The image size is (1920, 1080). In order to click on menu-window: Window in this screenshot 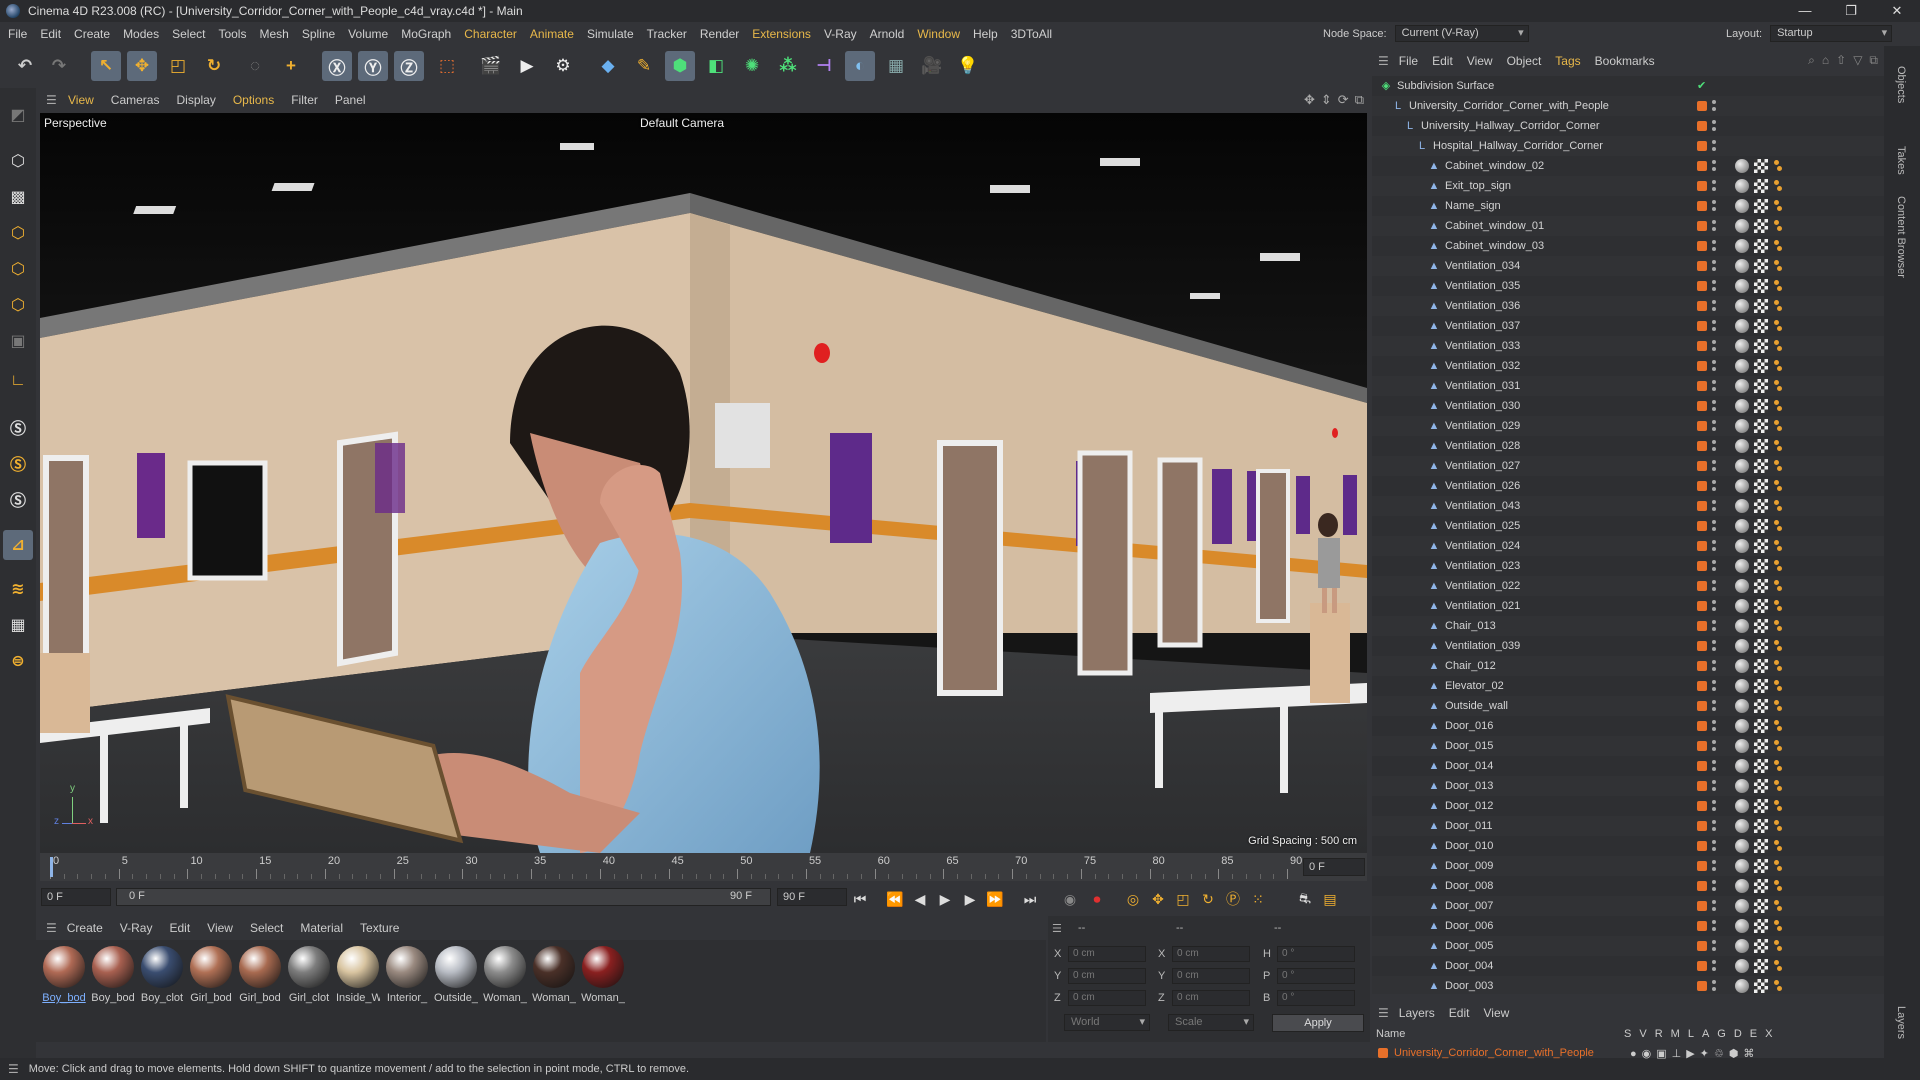, I will do `click(938, 34)`.